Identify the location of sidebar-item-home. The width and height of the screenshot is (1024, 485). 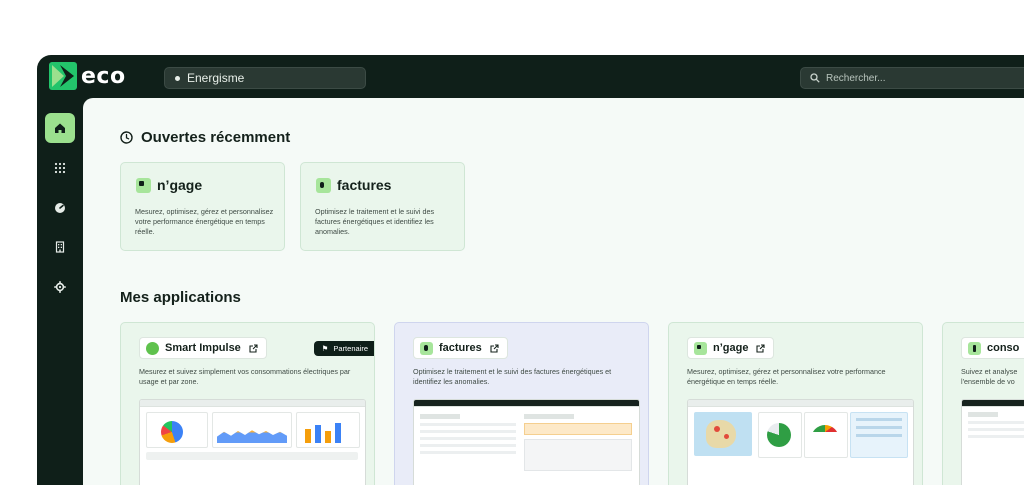
(60, 128).